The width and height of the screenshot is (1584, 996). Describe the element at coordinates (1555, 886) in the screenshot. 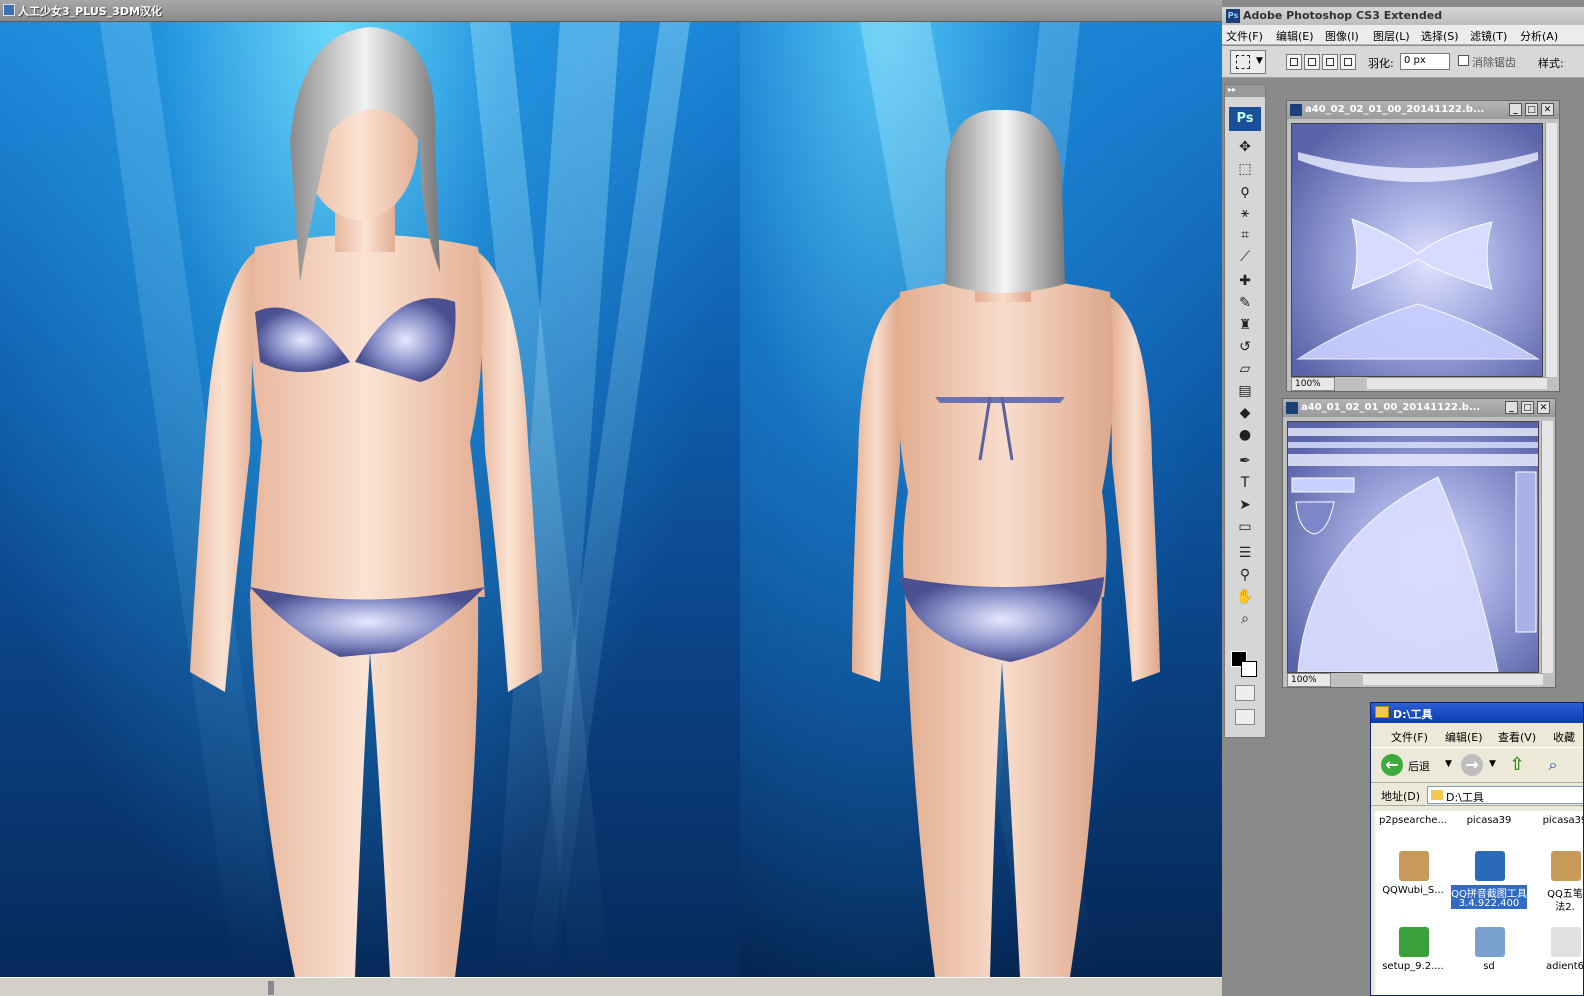

I see `file-item: QQ五笔 法2.` at that location.